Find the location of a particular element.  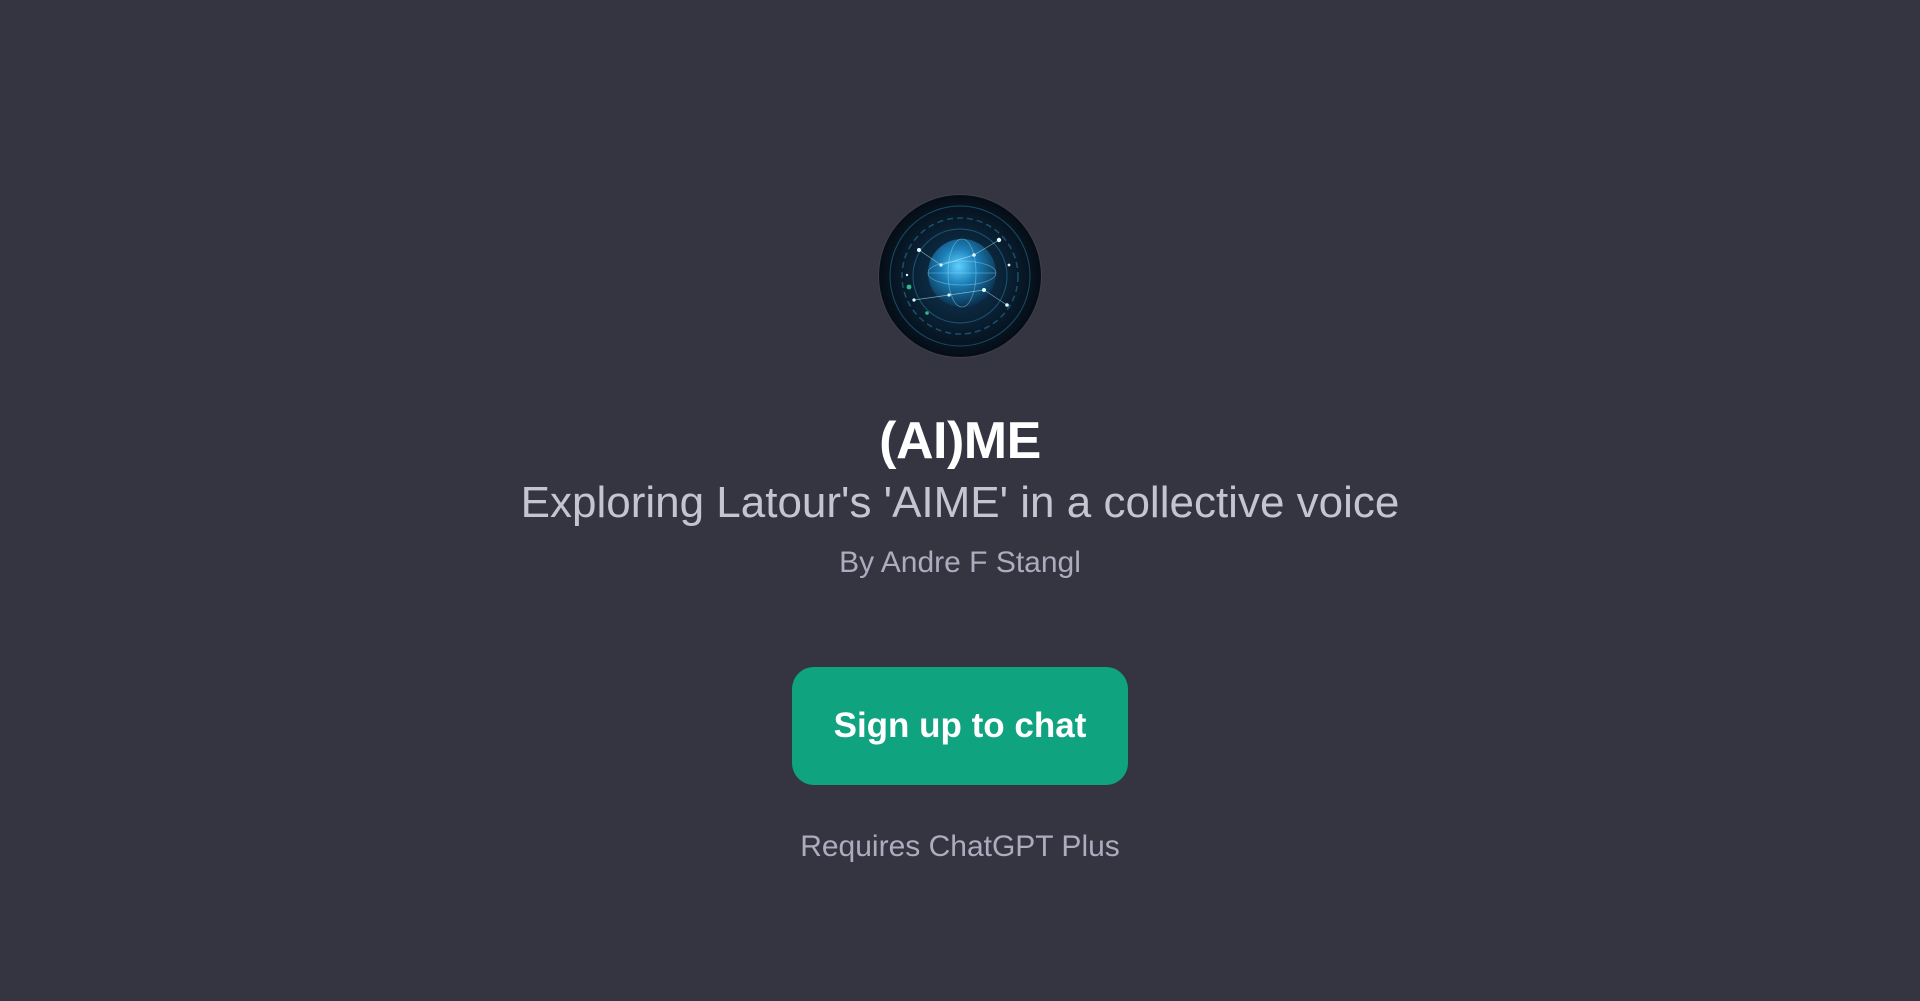

cosmic-globe-network-icon is located at coordinates (960, 276).